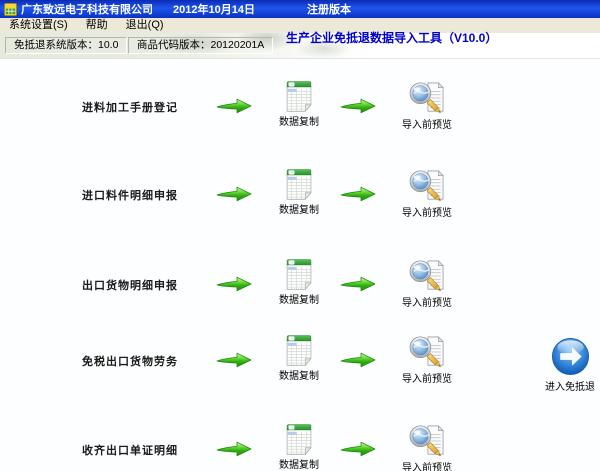 The width and height of the screenshot is (600, 471). Describe the element at coordinates (328, 10) in the screenshot. I see `window-title-edition: 注册版本` at that location.